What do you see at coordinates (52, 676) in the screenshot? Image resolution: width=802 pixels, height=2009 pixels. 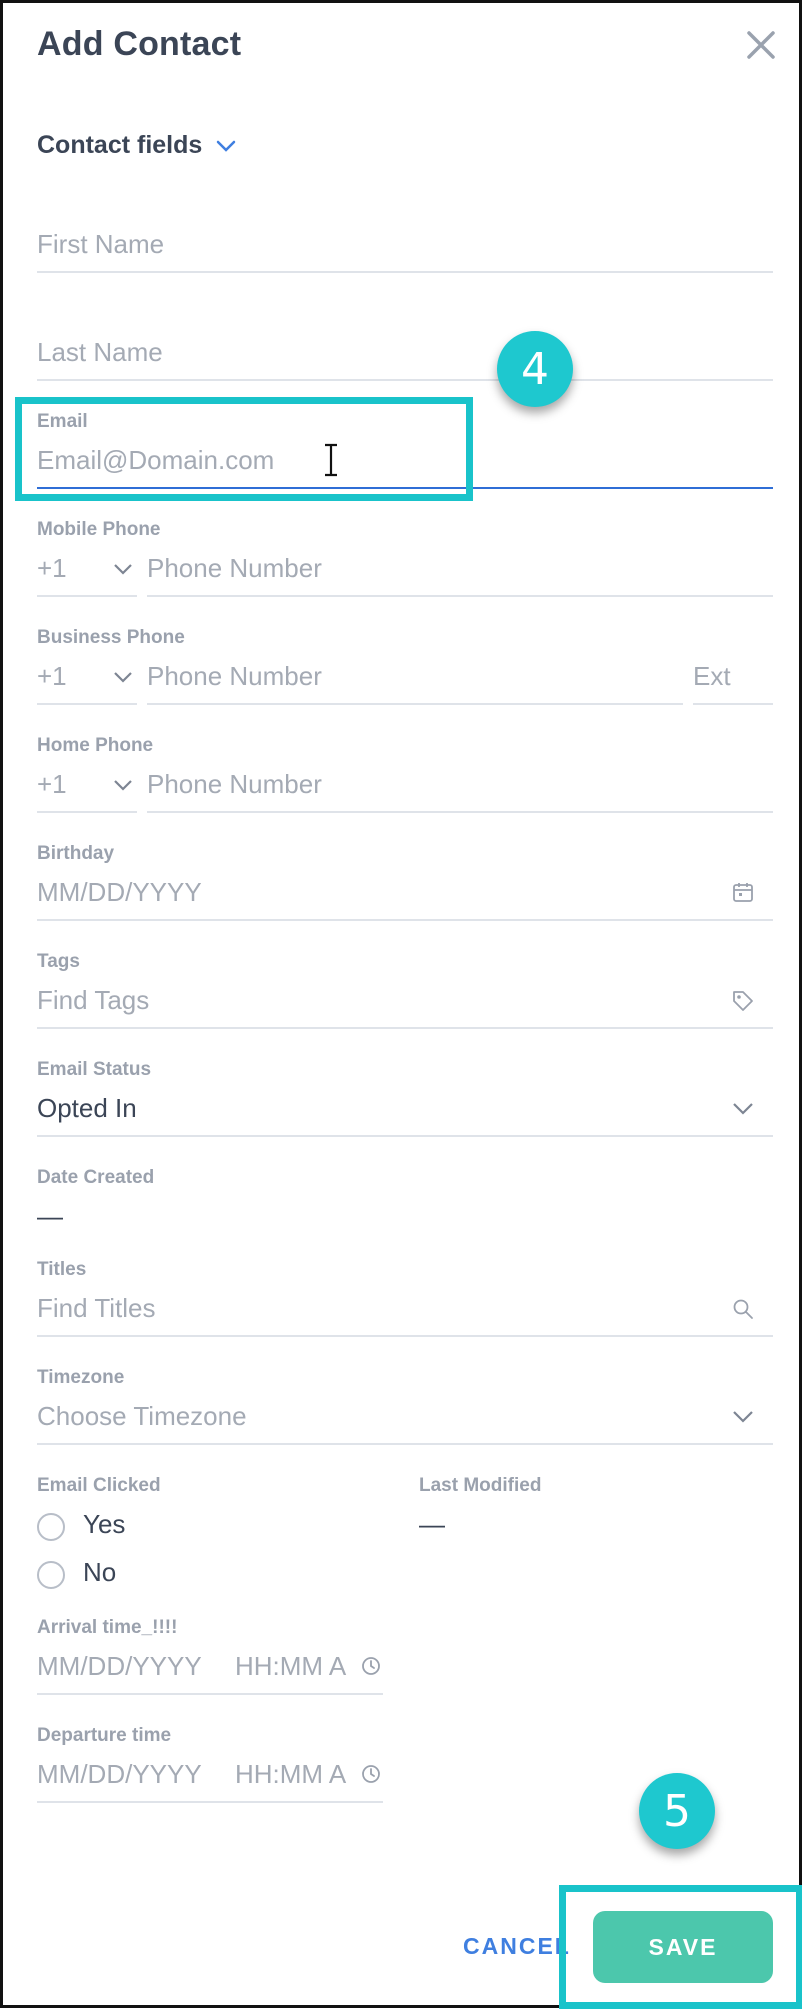 I see `business-country-code-select: +1` at bounding box center [52, 676].